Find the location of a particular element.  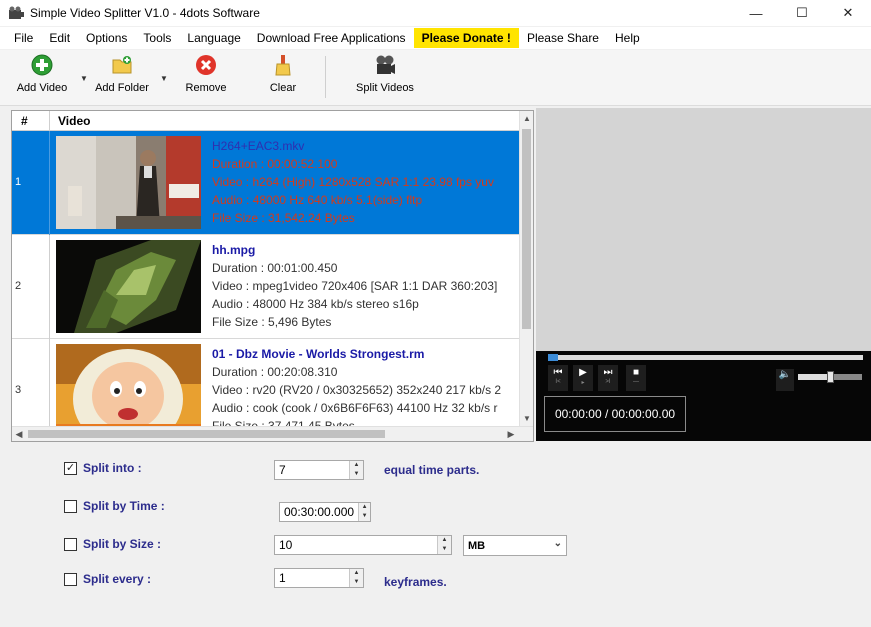

split-videos-button: Split Videos is located at coordinates (385, 77).